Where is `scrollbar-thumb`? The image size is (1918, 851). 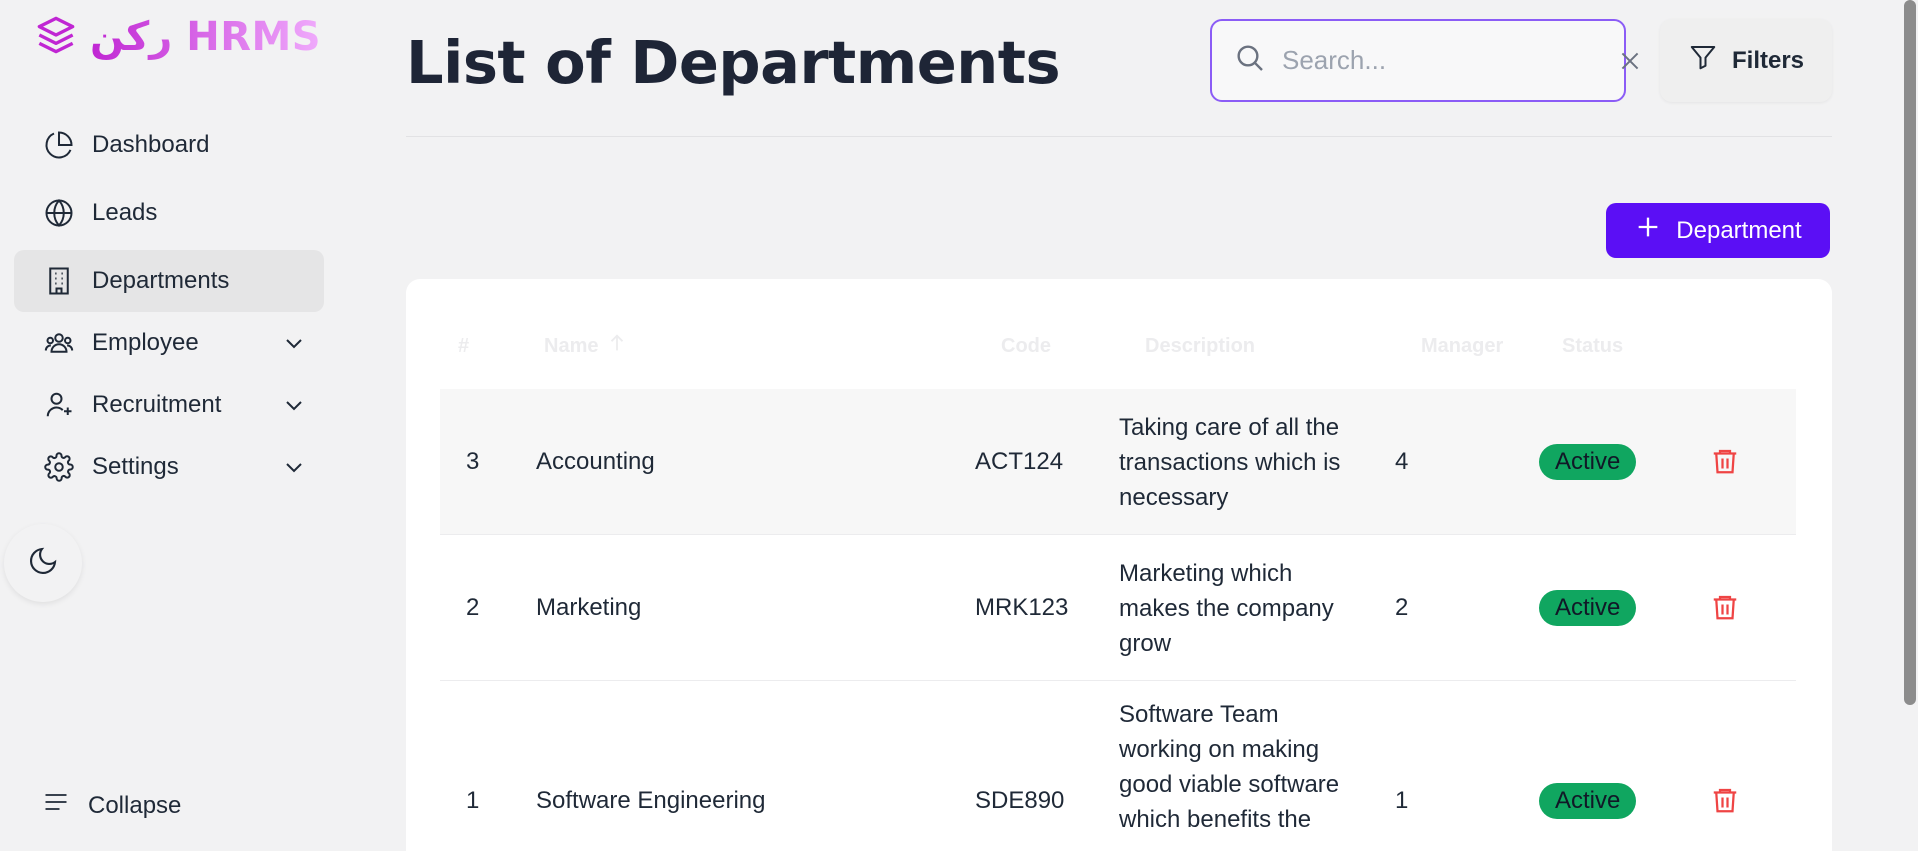
scrollbar-thumb is located at coordinates (1910, 352).